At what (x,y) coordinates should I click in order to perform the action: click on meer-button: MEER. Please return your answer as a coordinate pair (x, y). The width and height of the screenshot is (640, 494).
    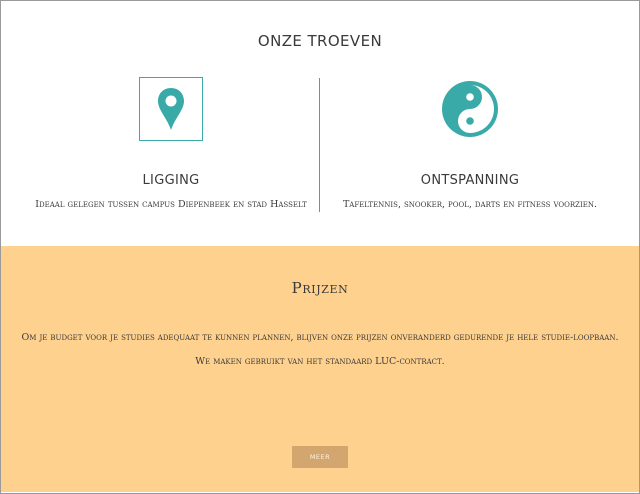
    Looking at the image, I should click on (320, 457).